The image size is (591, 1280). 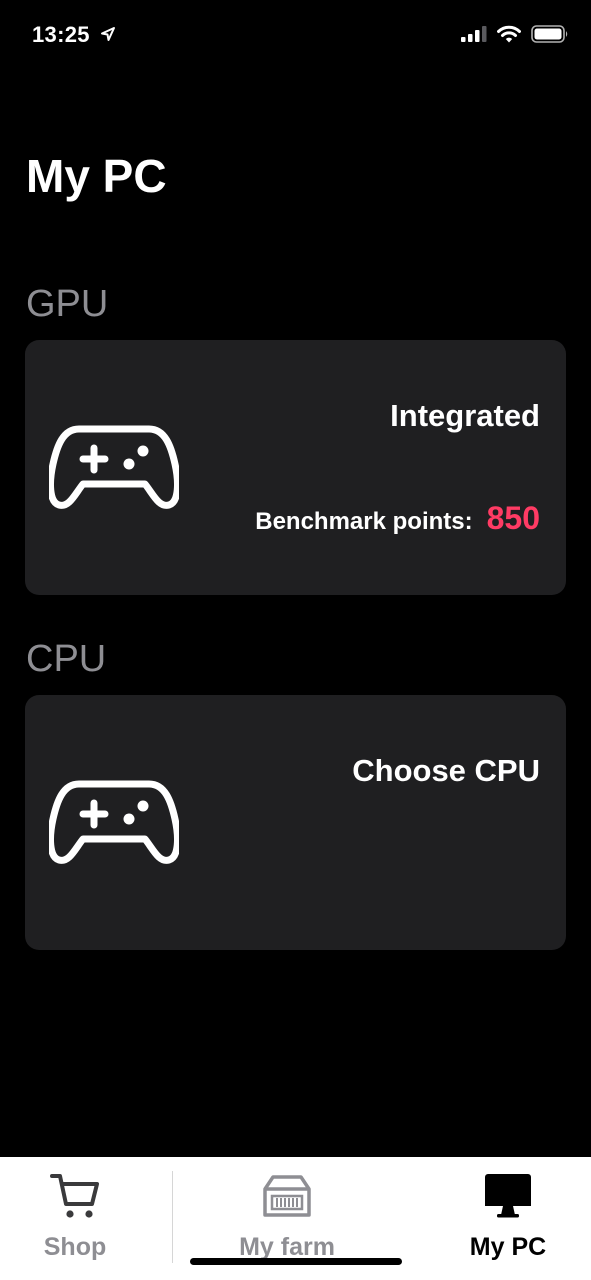 What do you see at coordinates (66, 659) in the screenshot?
I see `section-label-cpu: CPU` at bounding box center [66, 659].